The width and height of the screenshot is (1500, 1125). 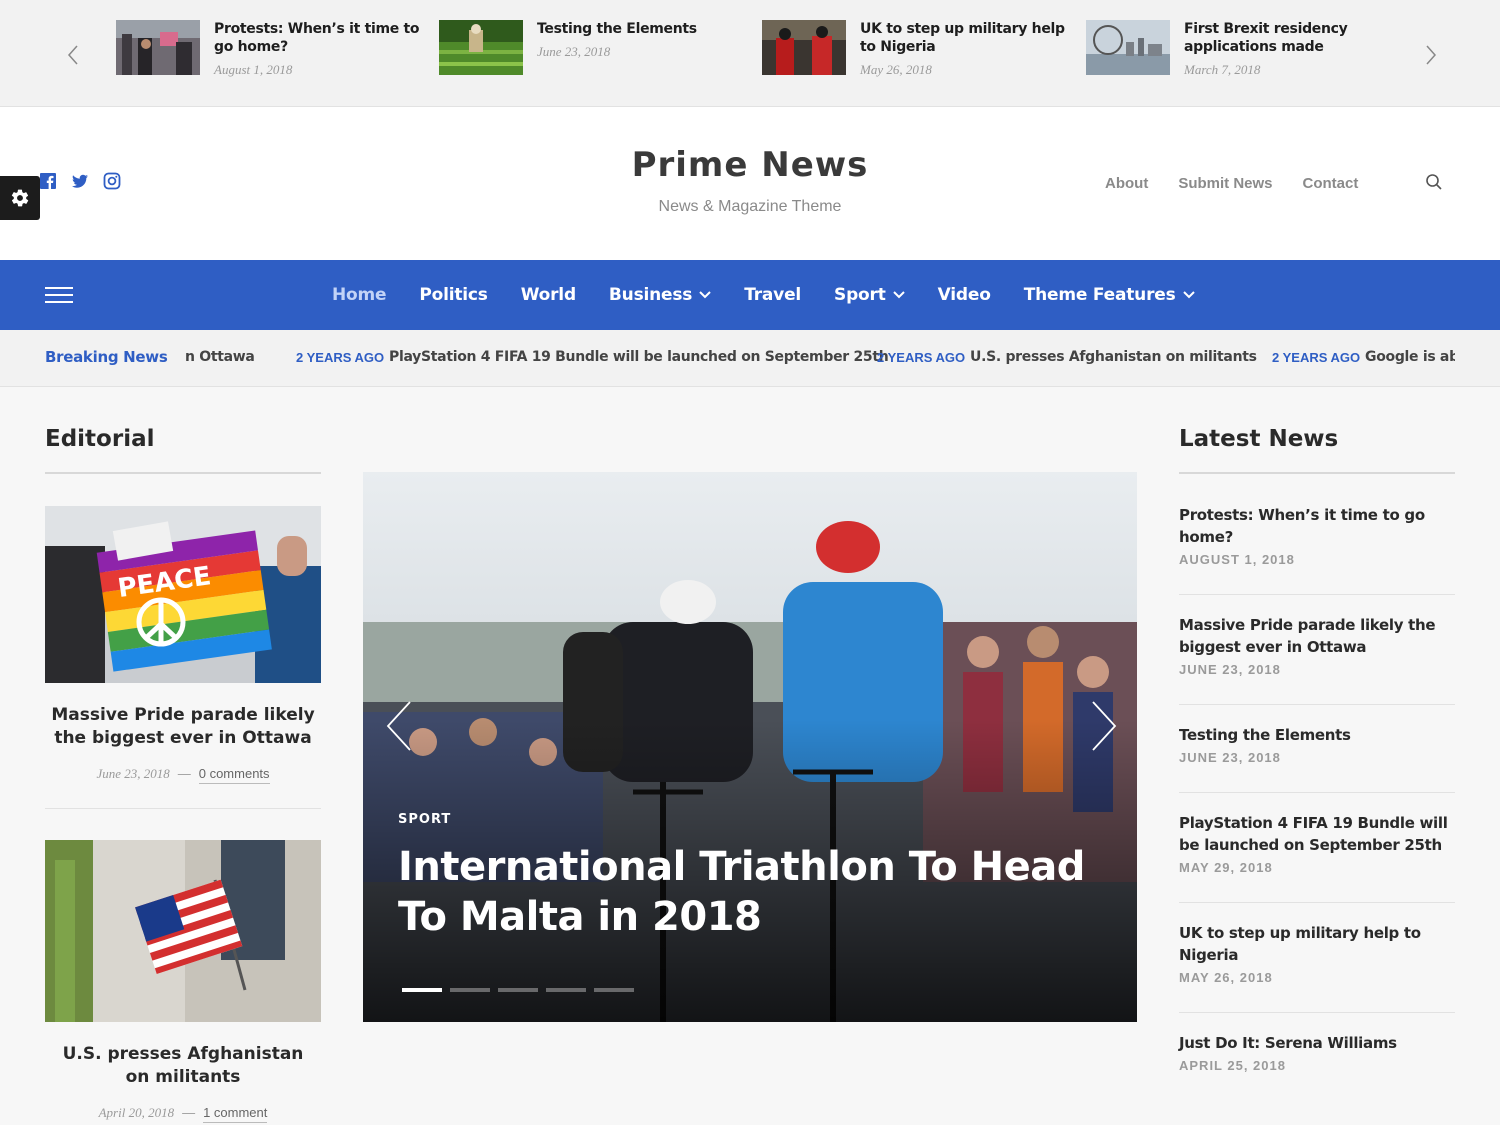 I want to click on carousel-item-title: First Brexit residency applications made, so click(x=1289, y=38).